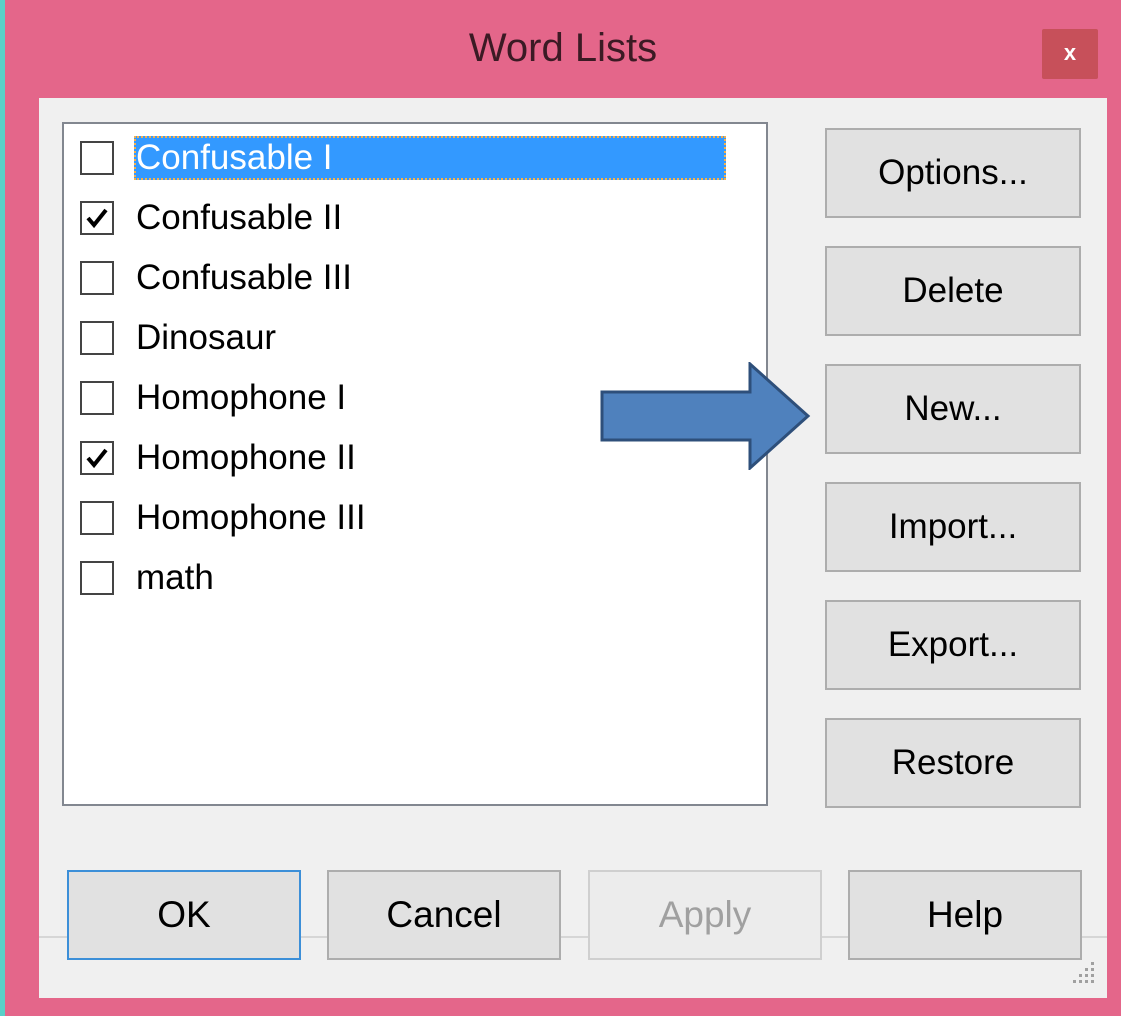 The height and width of the screenshot is (1016, 1121). What do you see at coordinates (705, 416) in the screenshot?
I see `pointer-arrow-icon` at bounding box center [705, 416].